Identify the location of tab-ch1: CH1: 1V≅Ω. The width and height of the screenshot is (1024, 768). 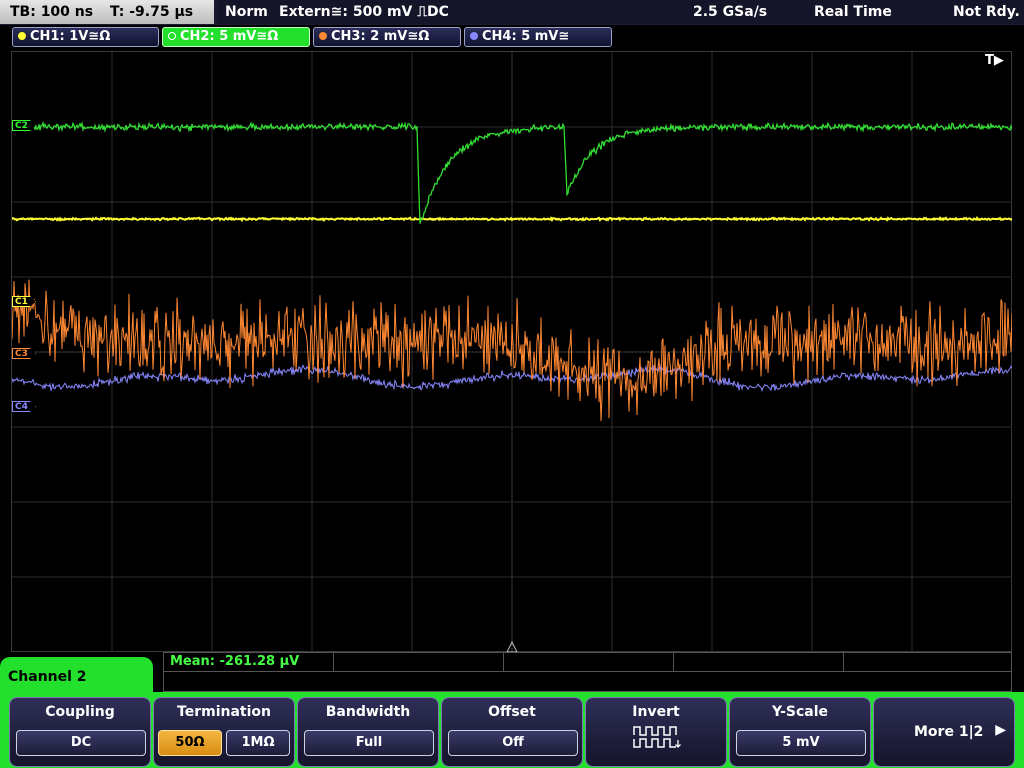
(85, 37).